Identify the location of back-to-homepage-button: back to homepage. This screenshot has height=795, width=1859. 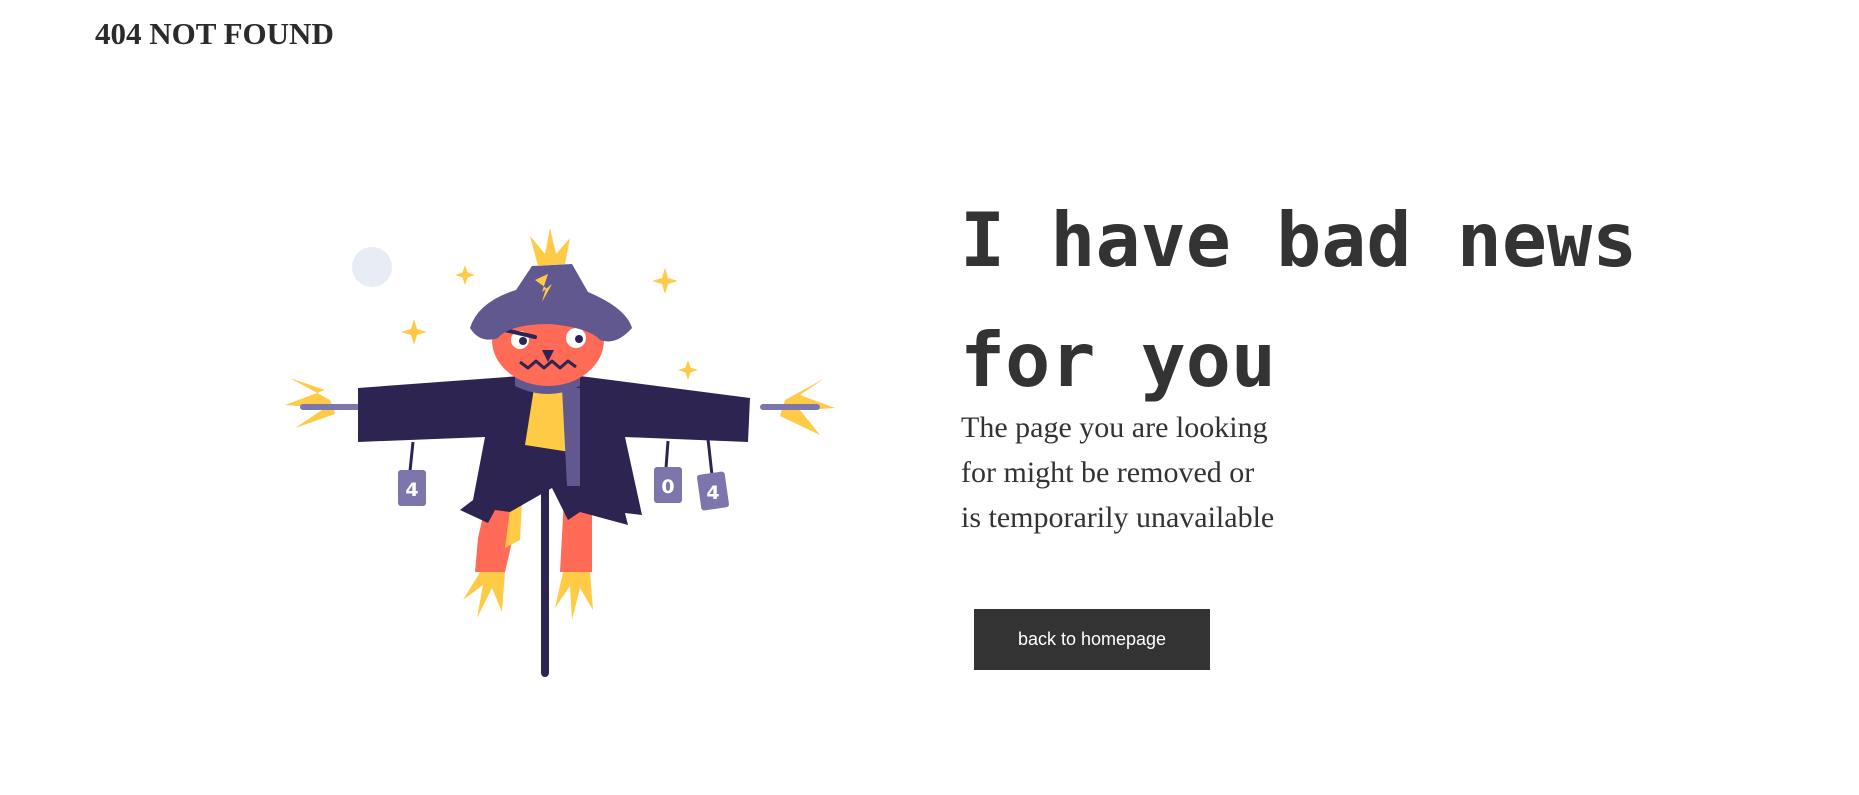
(1092, 639).